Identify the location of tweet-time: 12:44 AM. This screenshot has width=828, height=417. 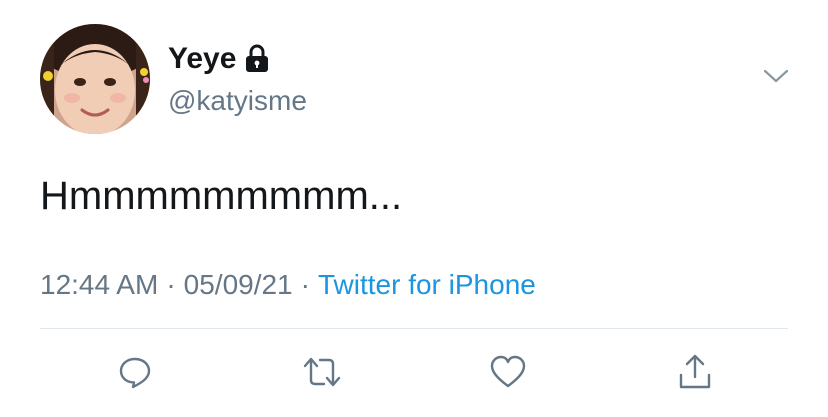
(99, 284).